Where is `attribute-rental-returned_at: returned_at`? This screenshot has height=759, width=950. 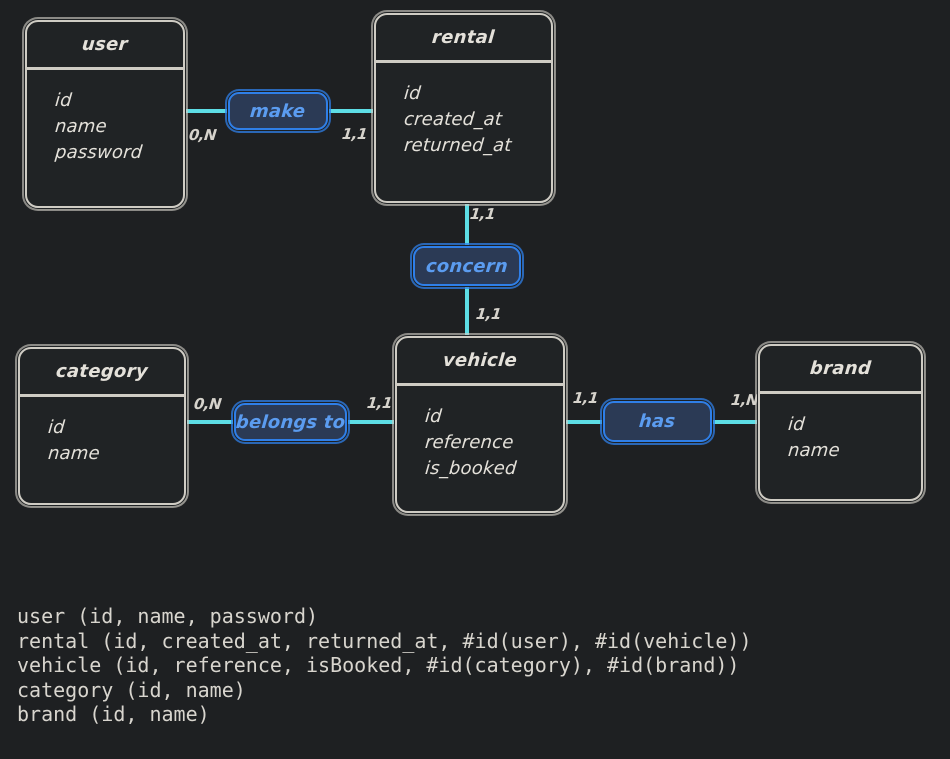
attribute-rental-returned_at: returned_at is located at coordinates (458, 145).